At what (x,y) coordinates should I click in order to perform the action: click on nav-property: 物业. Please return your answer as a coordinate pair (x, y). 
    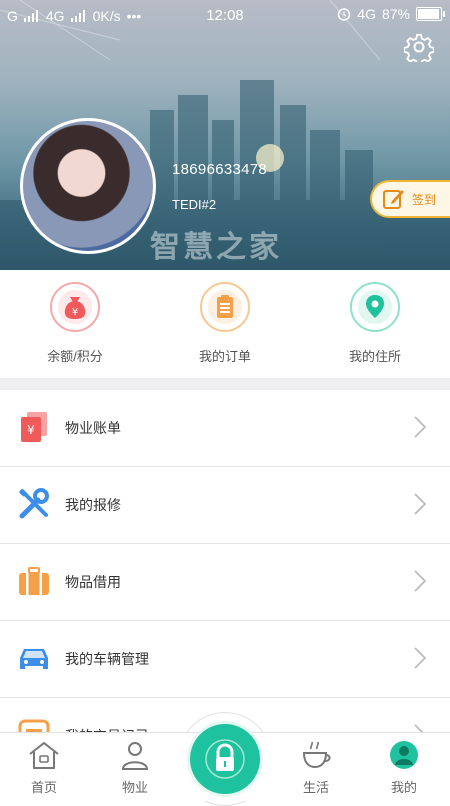
    Looking at the image, I should click on (135, 768).